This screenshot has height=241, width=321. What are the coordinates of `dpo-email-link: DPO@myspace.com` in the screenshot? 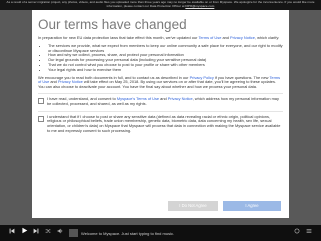 It's located at (199, 6).